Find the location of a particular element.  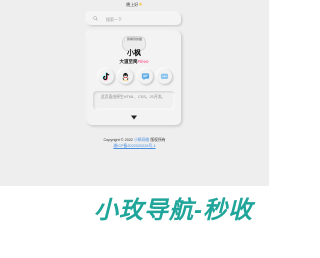

subtitle-accent: Flevo is located at coordinates (143, 61).